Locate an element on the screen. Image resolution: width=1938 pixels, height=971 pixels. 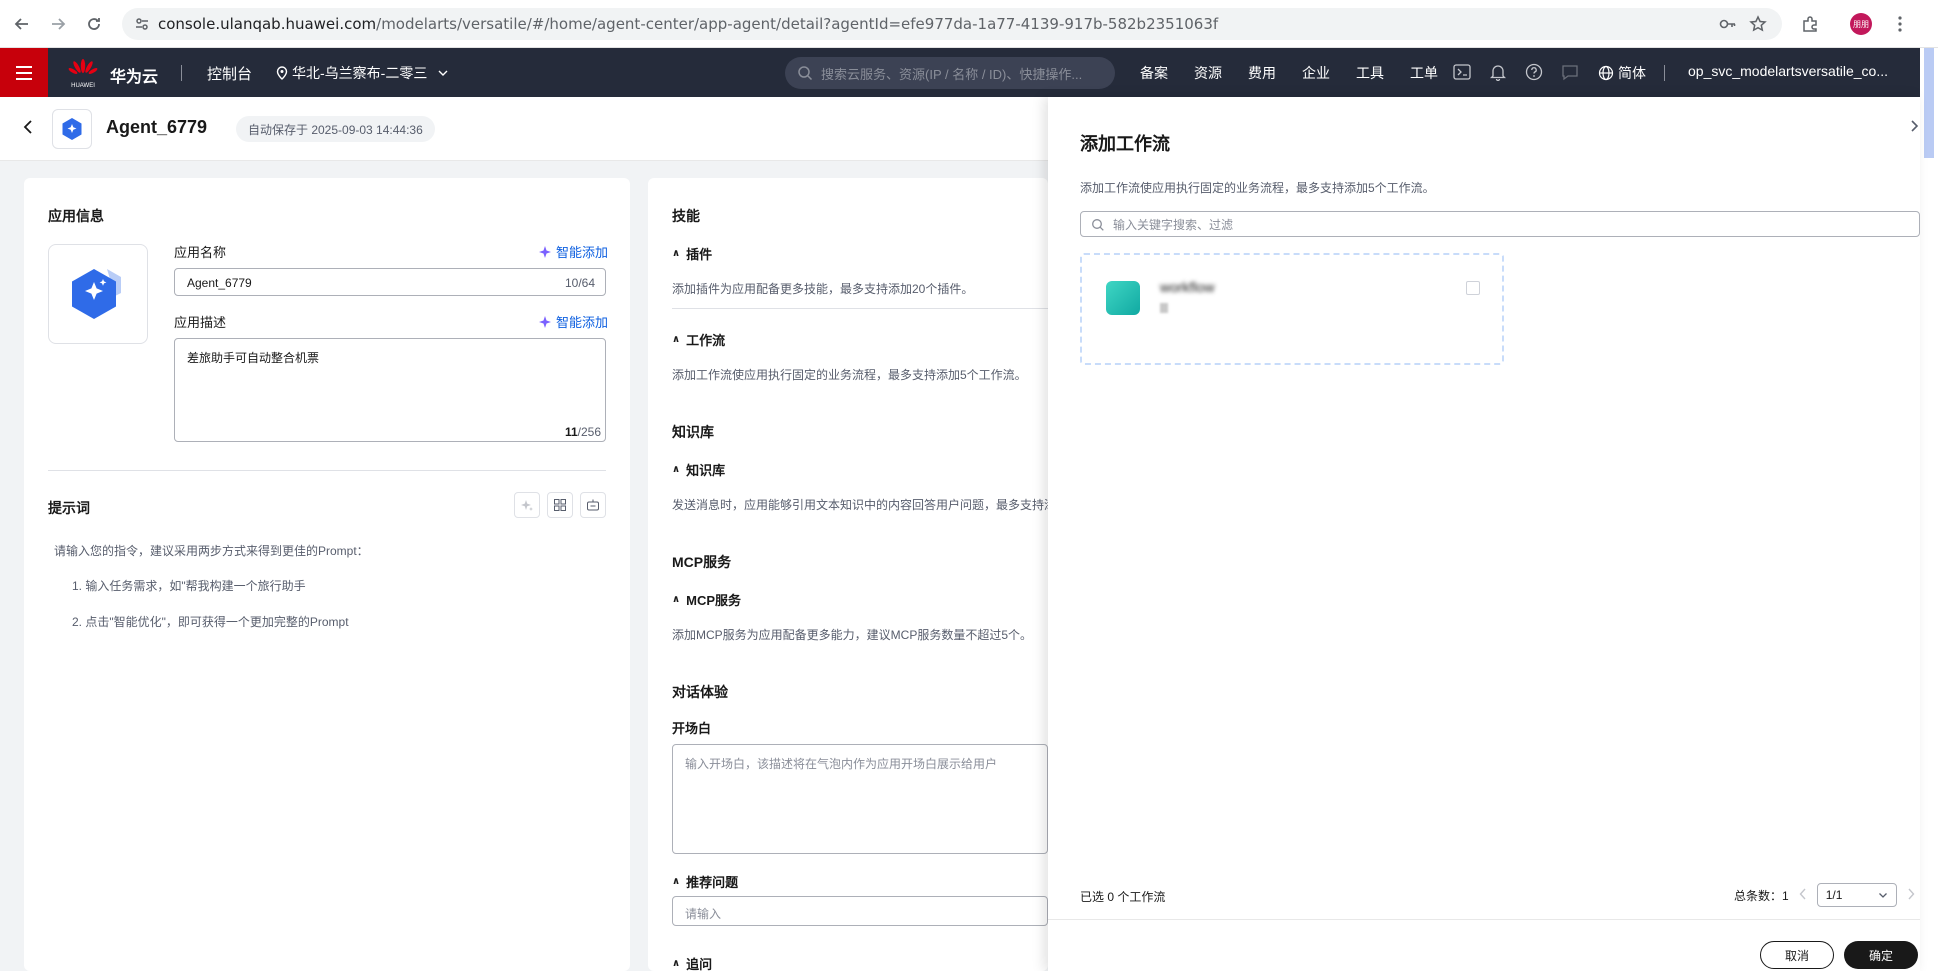
search-icon is located at coordinates (1098, 225).